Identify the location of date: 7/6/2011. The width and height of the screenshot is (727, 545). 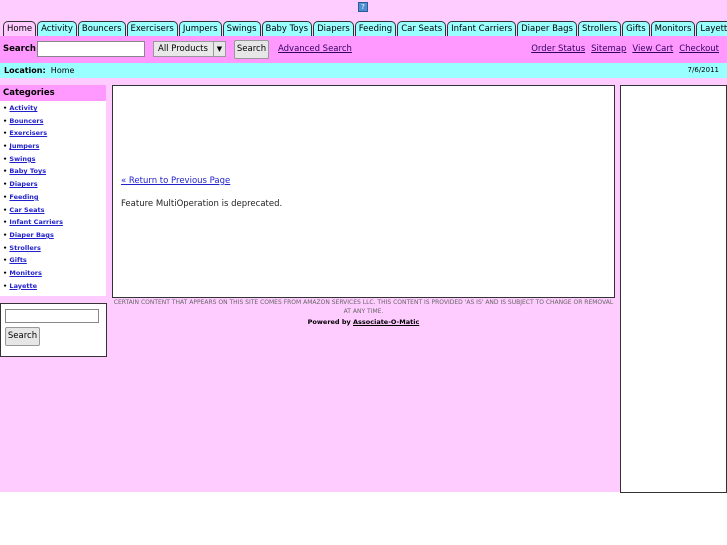
(703, 70).